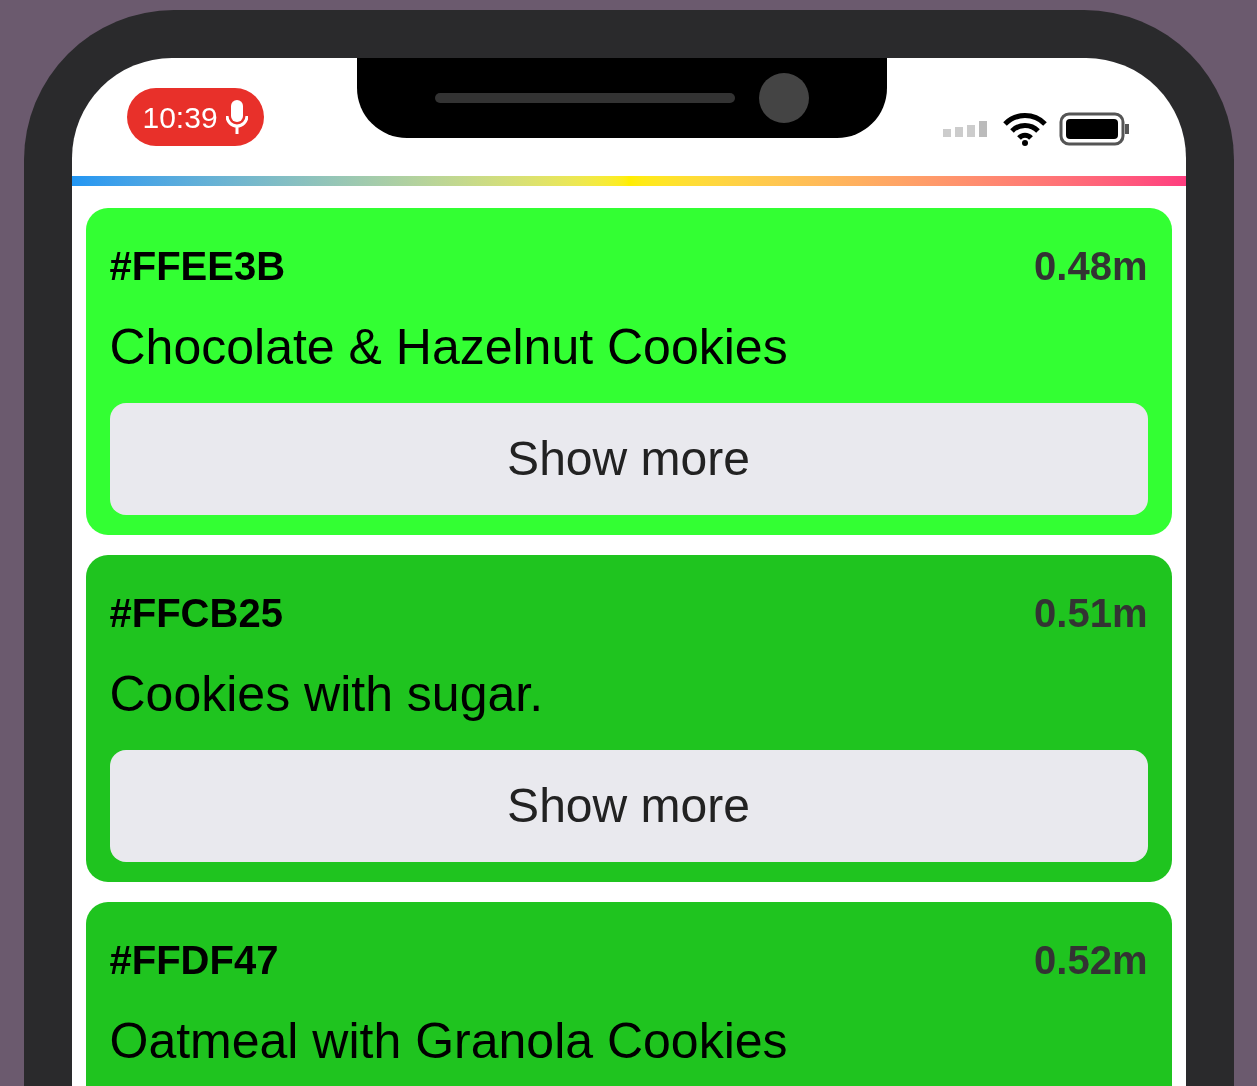 This screenshot has height=1086, width=1257. What do you see at coordinates (1094, 129) in the screenshot?
I see `battery-icon` at bounding box center [1094, 129].